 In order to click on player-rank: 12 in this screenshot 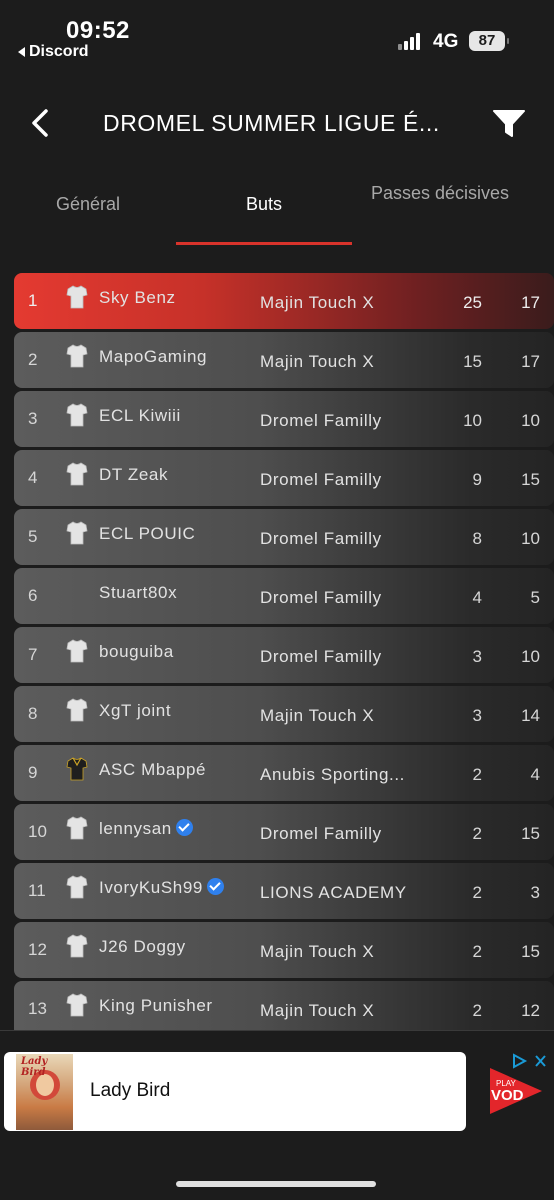, I will do `click(37, 949)`.